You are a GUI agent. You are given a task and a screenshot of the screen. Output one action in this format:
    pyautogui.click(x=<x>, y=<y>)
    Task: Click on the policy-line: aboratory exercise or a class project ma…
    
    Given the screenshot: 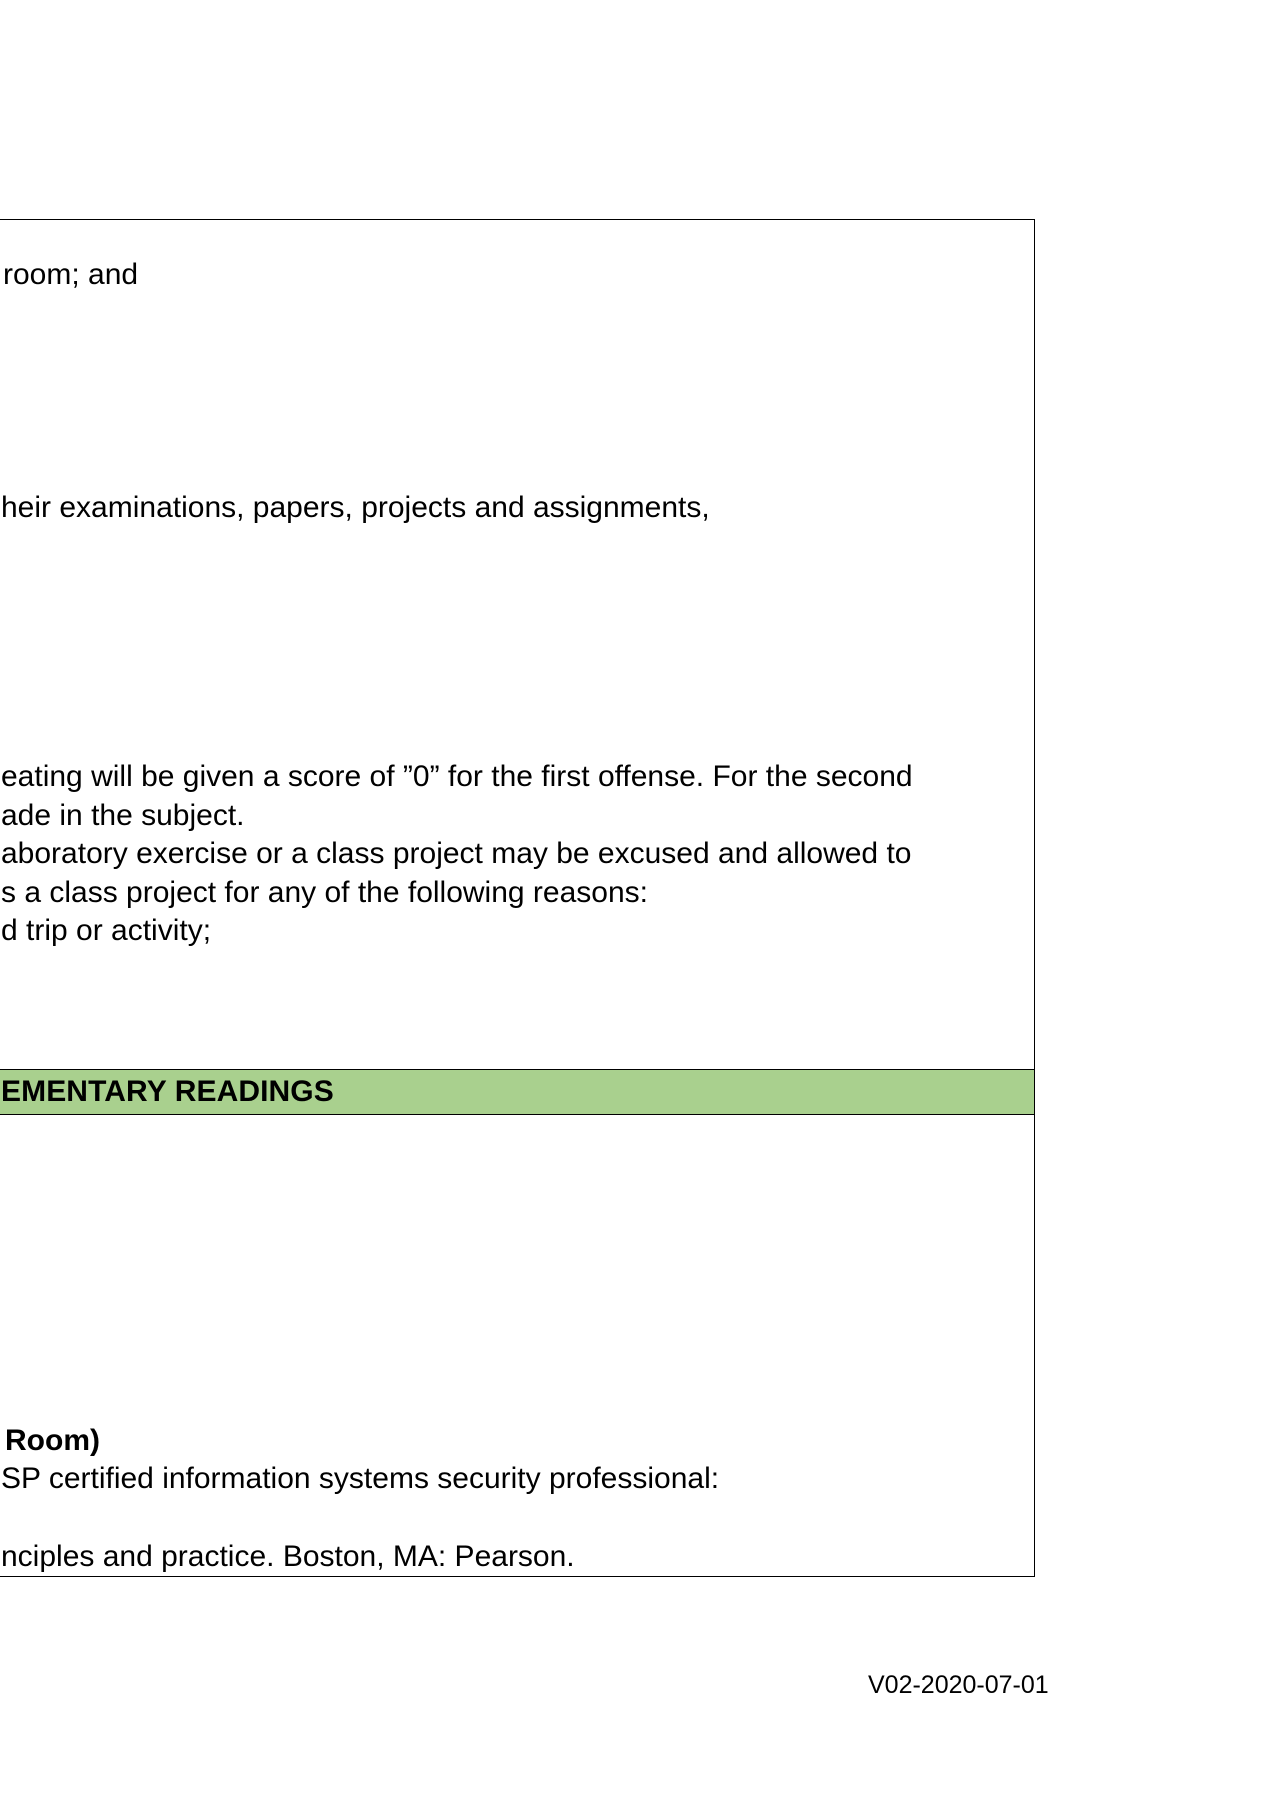 What is the action you would take?
    pyautogui.click(x=456, y=853)
    